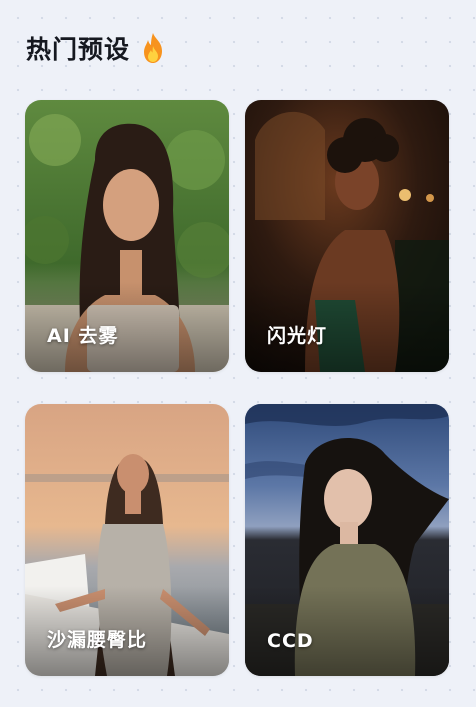 The image size is (476, 707). What do you see at coordinates (83, 336) in the screenshot?
I see `preset-label: AI 去雾` at bounding box center [83, 336].